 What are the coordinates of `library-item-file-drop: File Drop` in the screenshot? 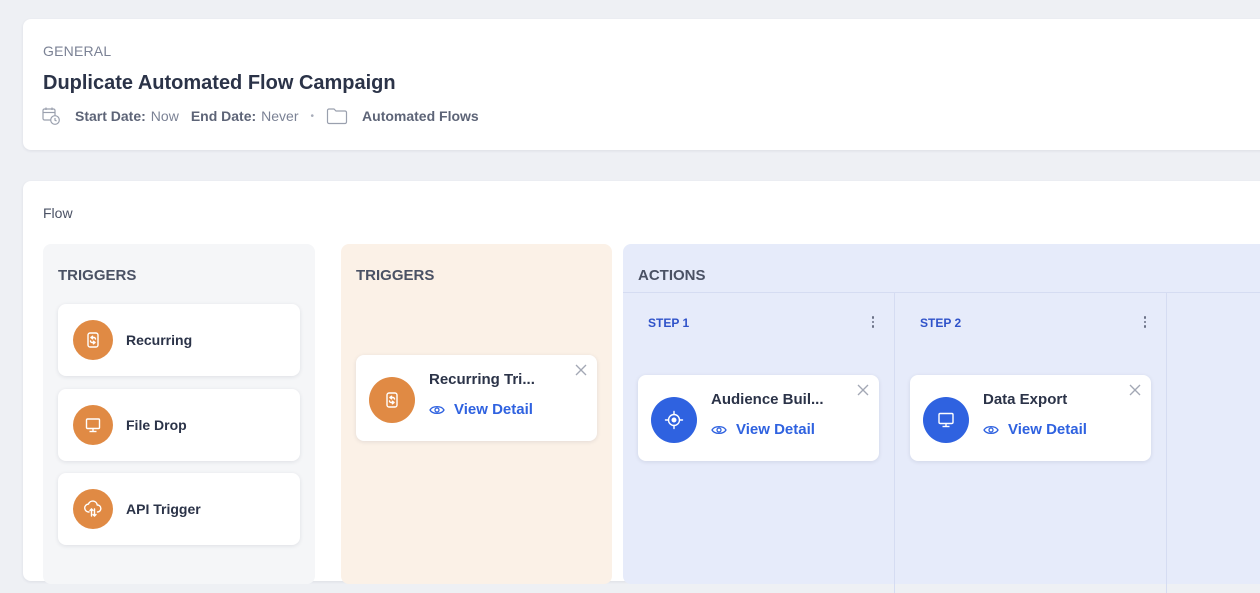 It's located at (179, 425).